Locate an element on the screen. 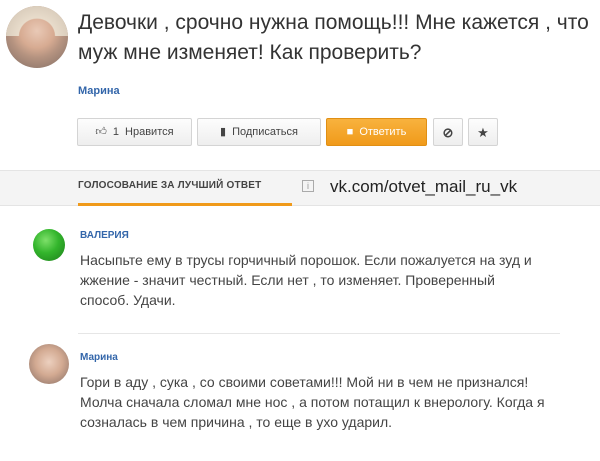 The image size is (600, 461). subscribe-label: Подписаться is located at coordinates (265, 132).